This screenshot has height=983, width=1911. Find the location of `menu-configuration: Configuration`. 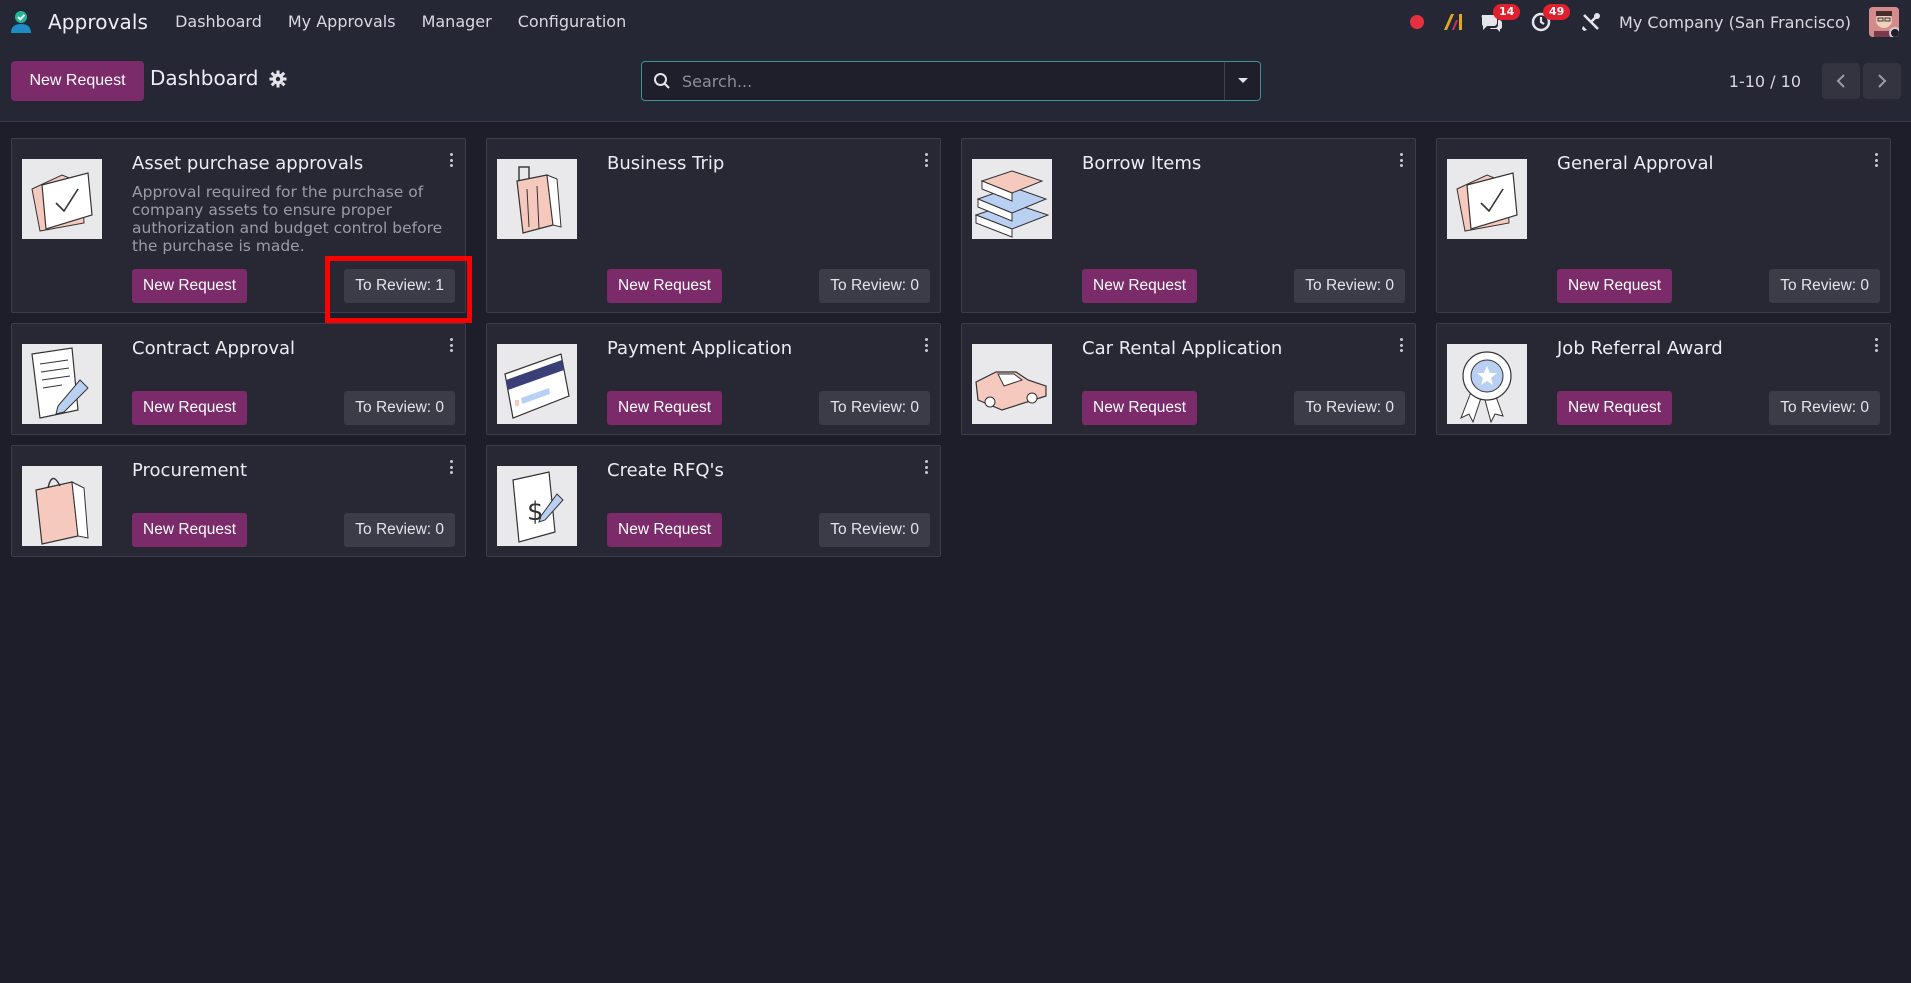

menu-configuration: Configuration is located at coordinates (572, 22).